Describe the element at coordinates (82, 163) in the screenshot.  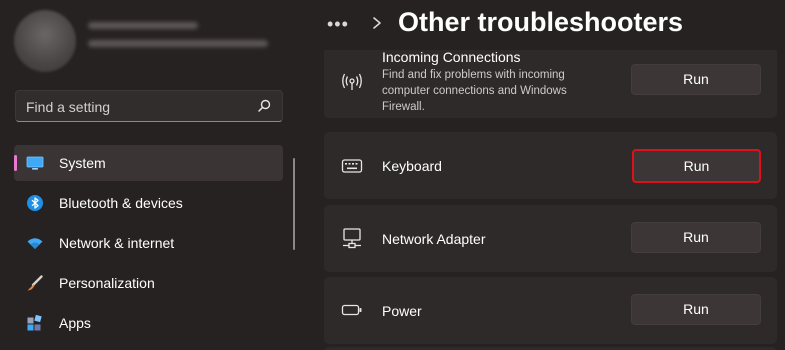
I see `sidebar-item-label: System` at that location.